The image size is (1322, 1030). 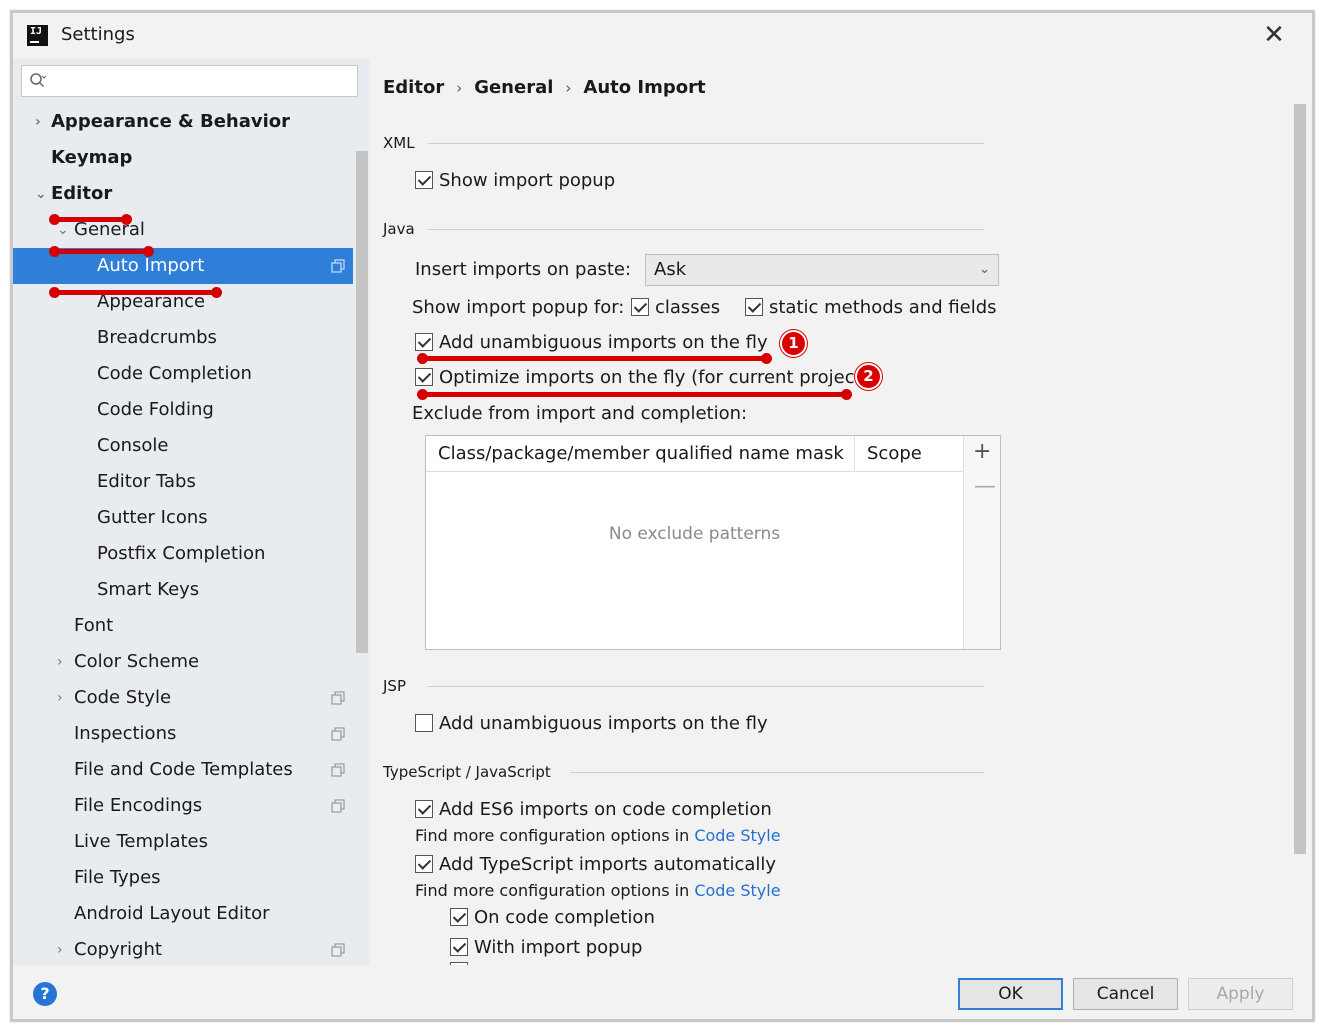 I want to click on sidebar-item-console: Console, so click(x=183, y=446).